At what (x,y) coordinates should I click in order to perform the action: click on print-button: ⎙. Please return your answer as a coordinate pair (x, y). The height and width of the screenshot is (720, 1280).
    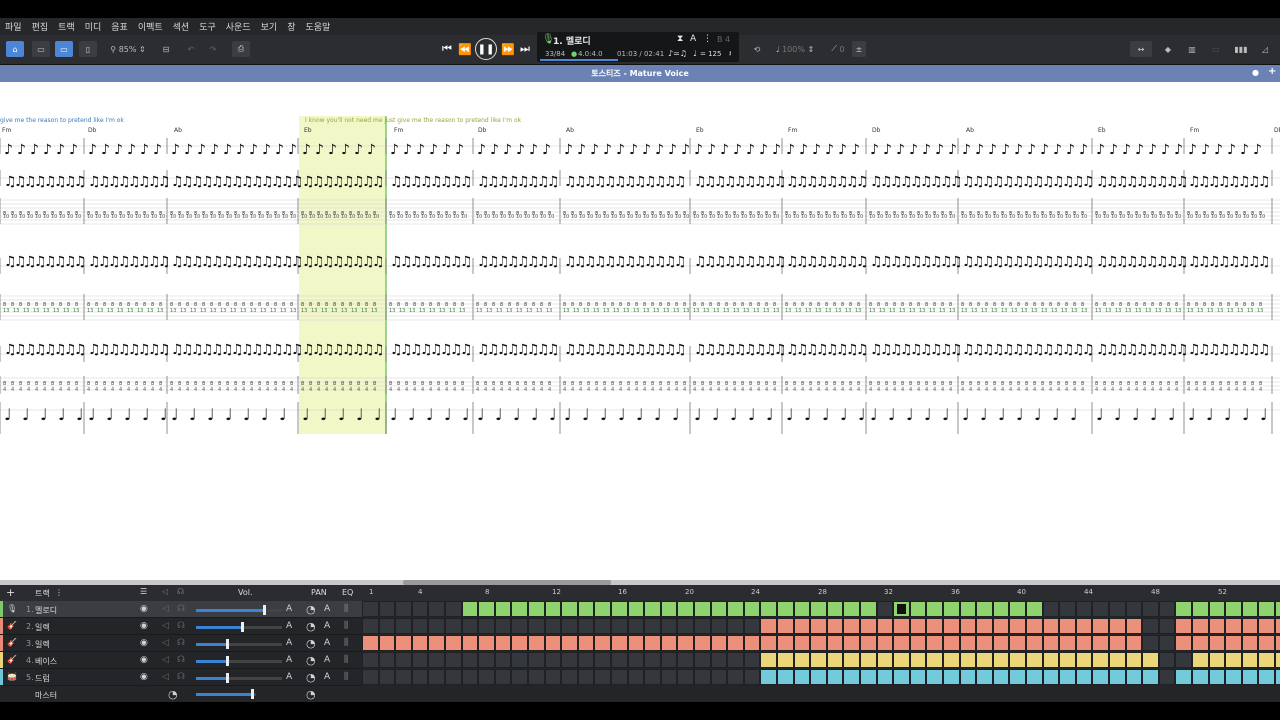
    Looking at the image, I should click on (241, 49).